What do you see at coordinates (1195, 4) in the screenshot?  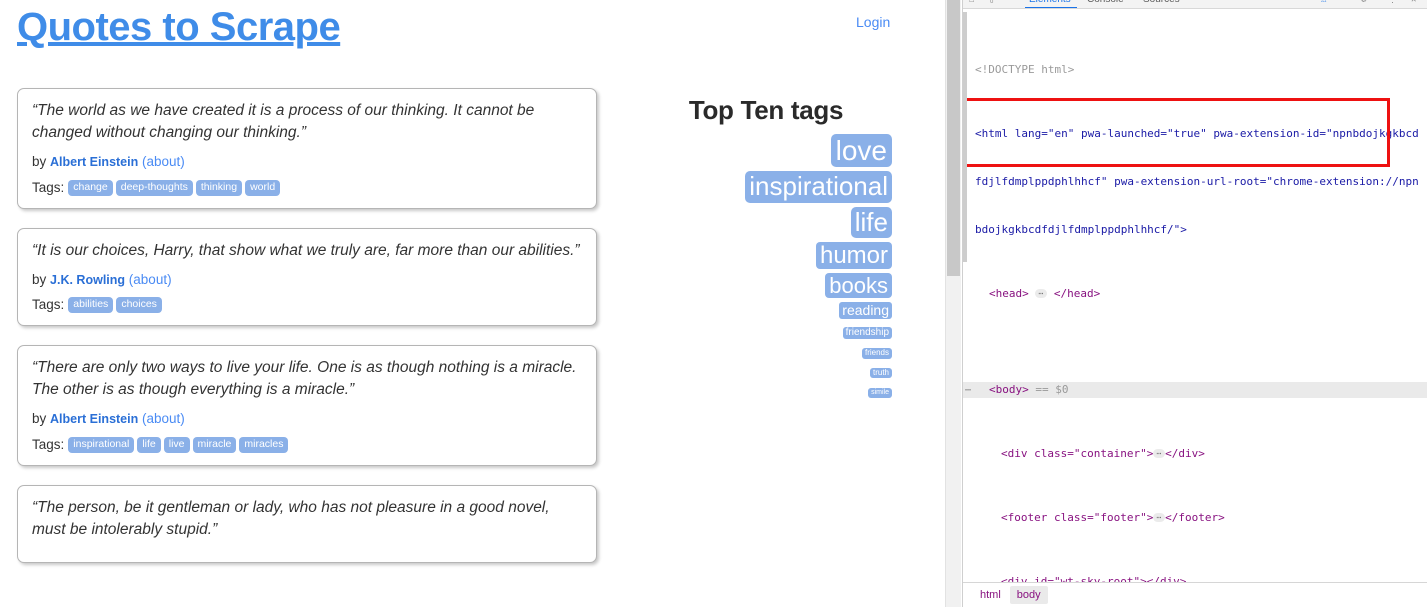 I see `devtools-toolbar: ☐ ▯ Elements Console Sources ⚠ ⚙ ⋮ ✕` at bounding box center [1195, 4].